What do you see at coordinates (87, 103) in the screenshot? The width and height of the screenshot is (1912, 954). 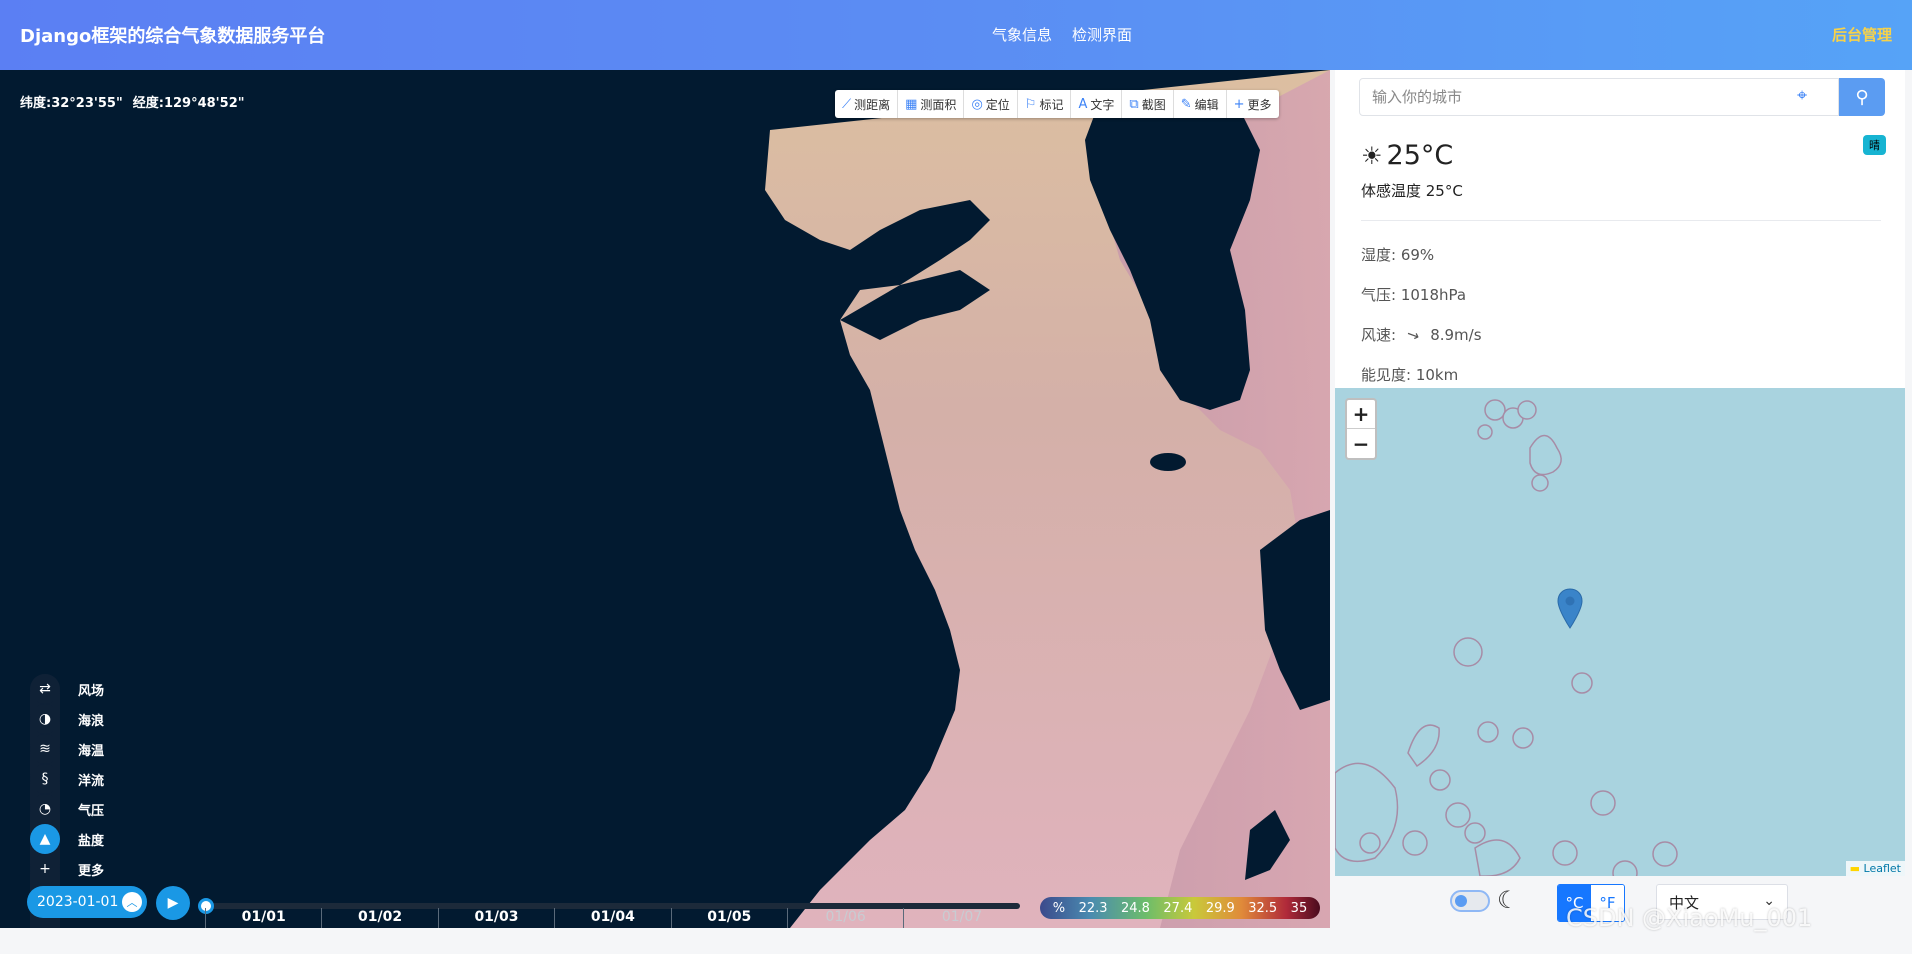 I see `latitude-value: 32°23'55"` at bounding box center [87, 103].